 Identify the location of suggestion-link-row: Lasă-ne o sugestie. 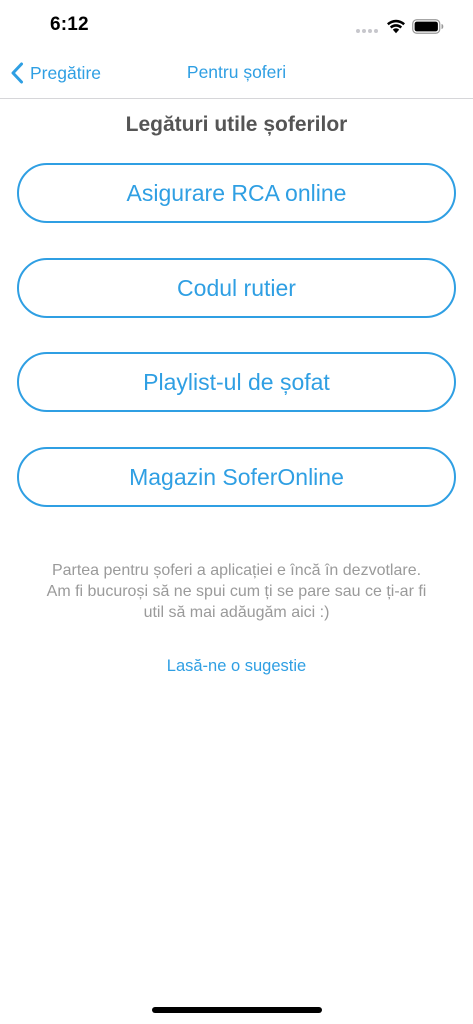
(236, 666).